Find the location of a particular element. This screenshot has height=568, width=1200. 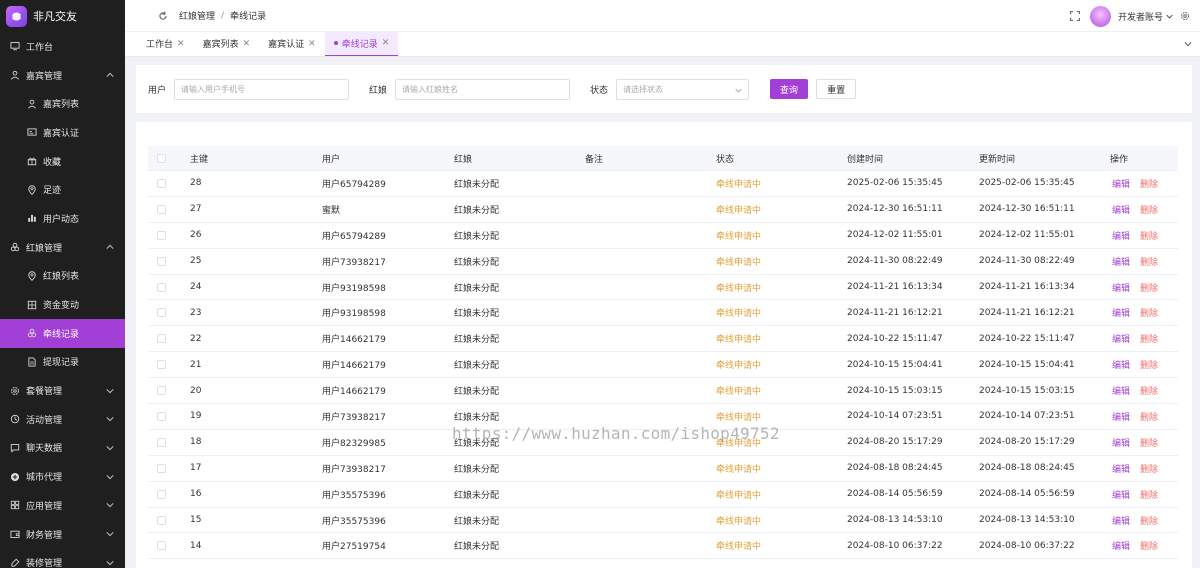

fullscreen-icon is located at coordinates (1075, 16).